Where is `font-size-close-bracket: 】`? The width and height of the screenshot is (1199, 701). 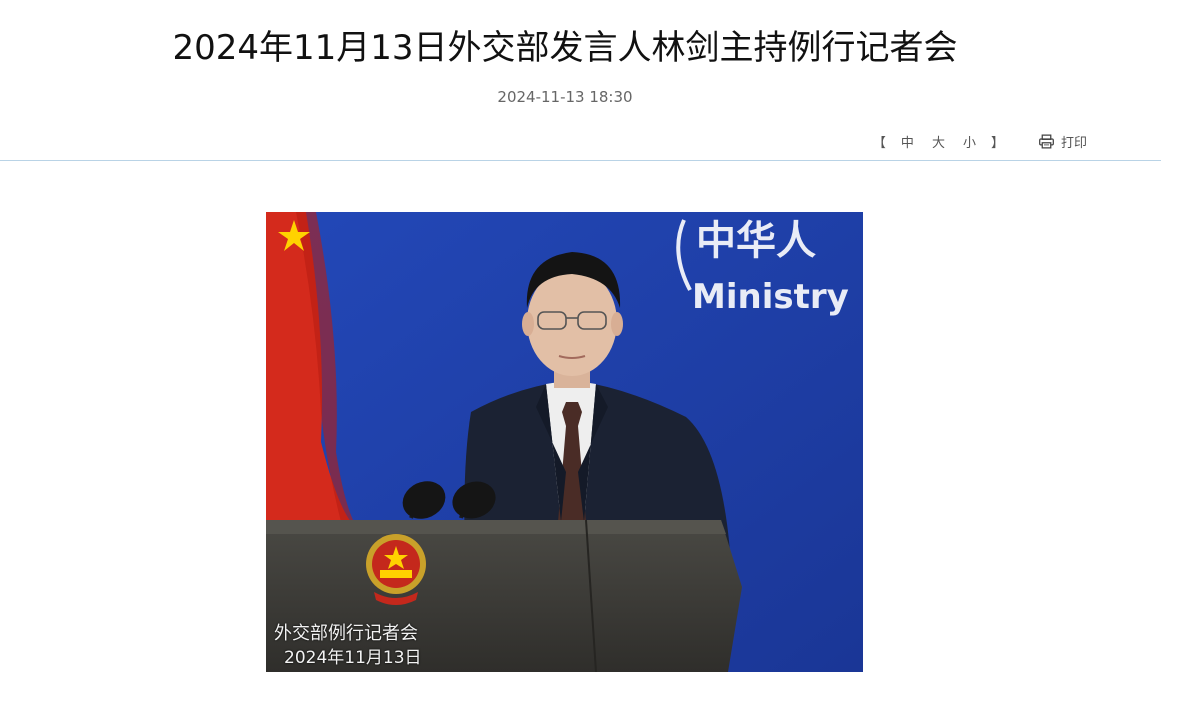 font-size-close-bracket: 】 is located at coordinates (997, 143).